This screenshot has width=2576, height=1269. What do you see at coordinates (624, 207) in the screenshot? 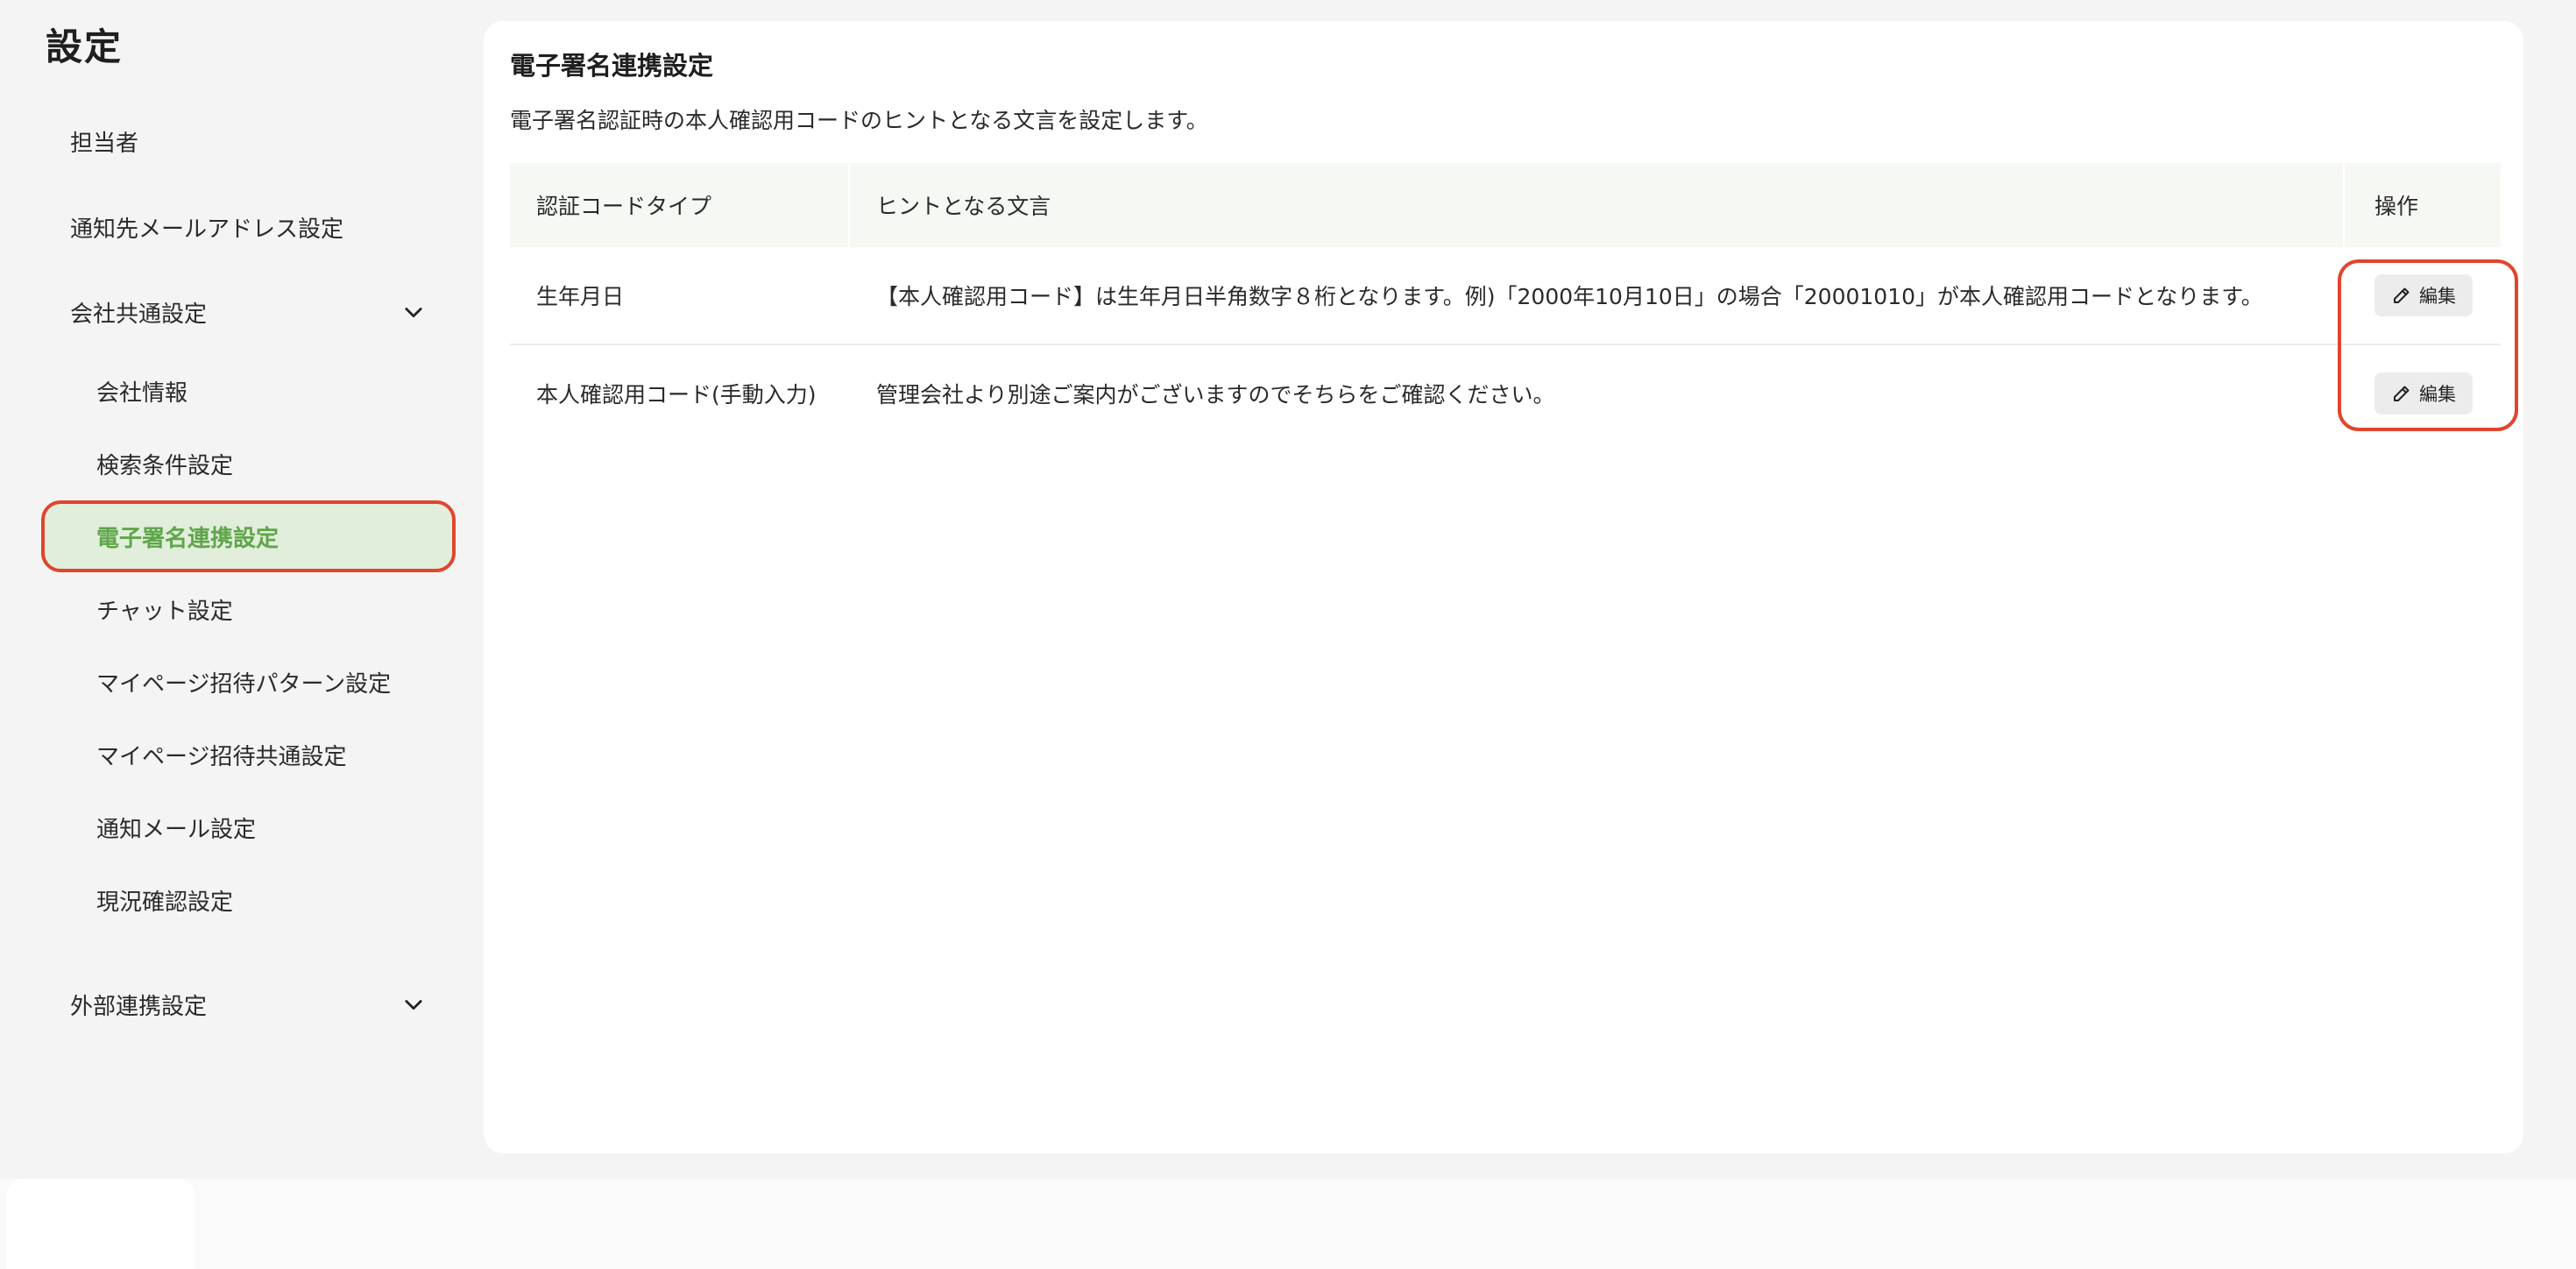
I see `column-header-code-type: 認証コードタイプ` at bounding box center [624, 207].